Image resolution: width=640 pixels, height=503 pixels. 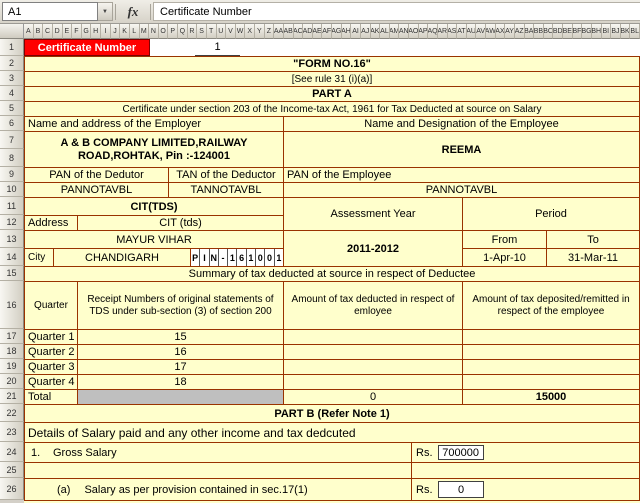 I want to click on cell-gross-salary-value: 700000, so click(x=461, y=452).